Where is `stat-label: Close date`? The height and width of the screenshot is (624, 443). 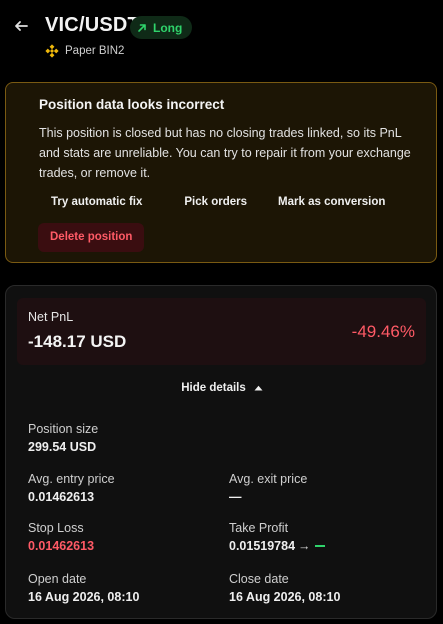
stat-label: Close date is located at coordinates (259, 579).